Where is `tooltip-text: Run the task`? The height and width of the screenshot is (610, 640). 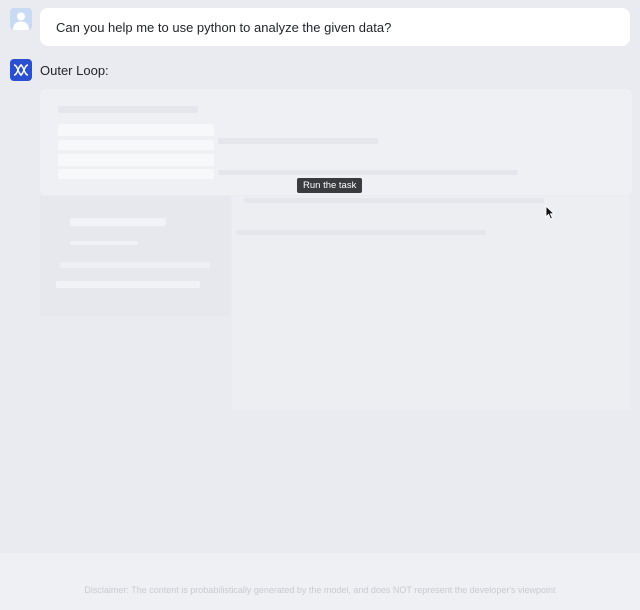
tooltip-text: Run the task is located at coordinates (330, 185).